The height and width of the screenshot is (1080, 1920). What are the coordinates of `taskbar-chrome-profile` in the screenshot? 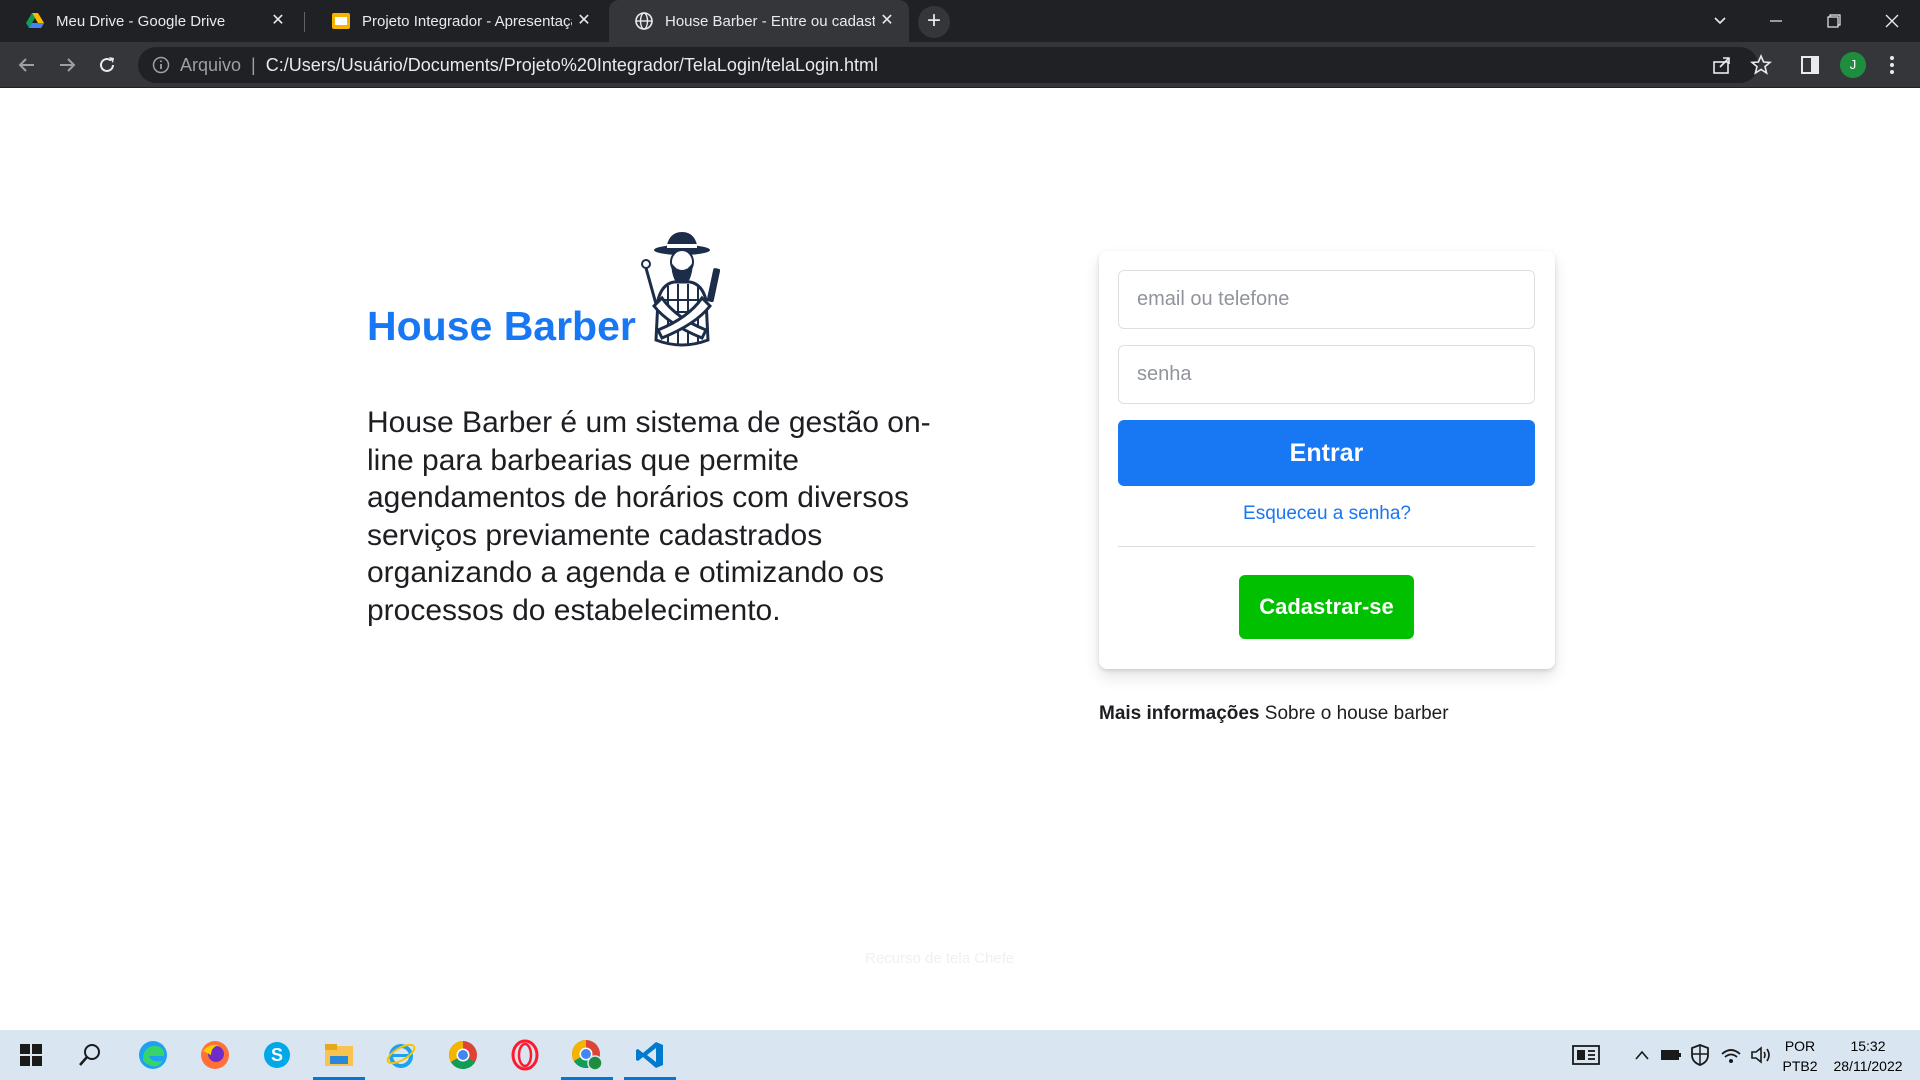 It's located at (587, 1055).